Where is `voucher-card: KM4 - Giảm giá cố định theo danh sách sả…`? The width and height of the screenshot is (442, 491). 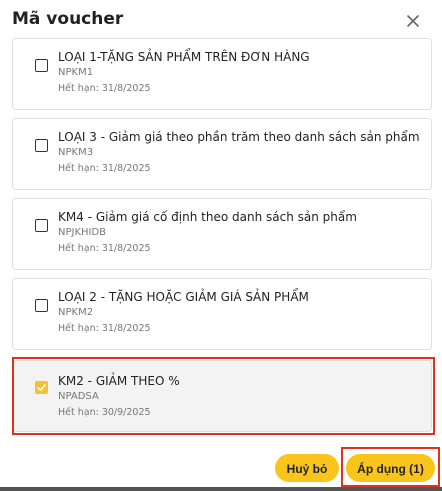 voucher-card: KM4 - Giảm giá cố định theo danh sách sả… is located at coordinates (222, 234).